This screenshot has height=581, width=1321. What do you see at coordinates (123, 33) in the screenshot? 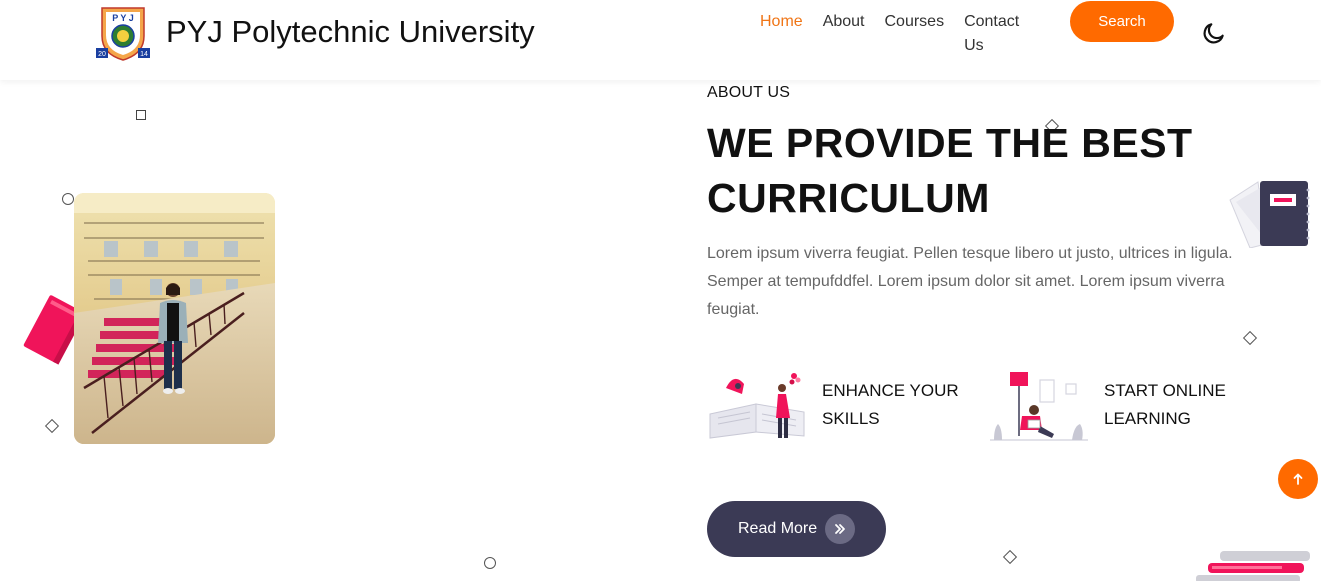
I see `university-logo: P Y J 20 14` at bounding box center [123, 33].